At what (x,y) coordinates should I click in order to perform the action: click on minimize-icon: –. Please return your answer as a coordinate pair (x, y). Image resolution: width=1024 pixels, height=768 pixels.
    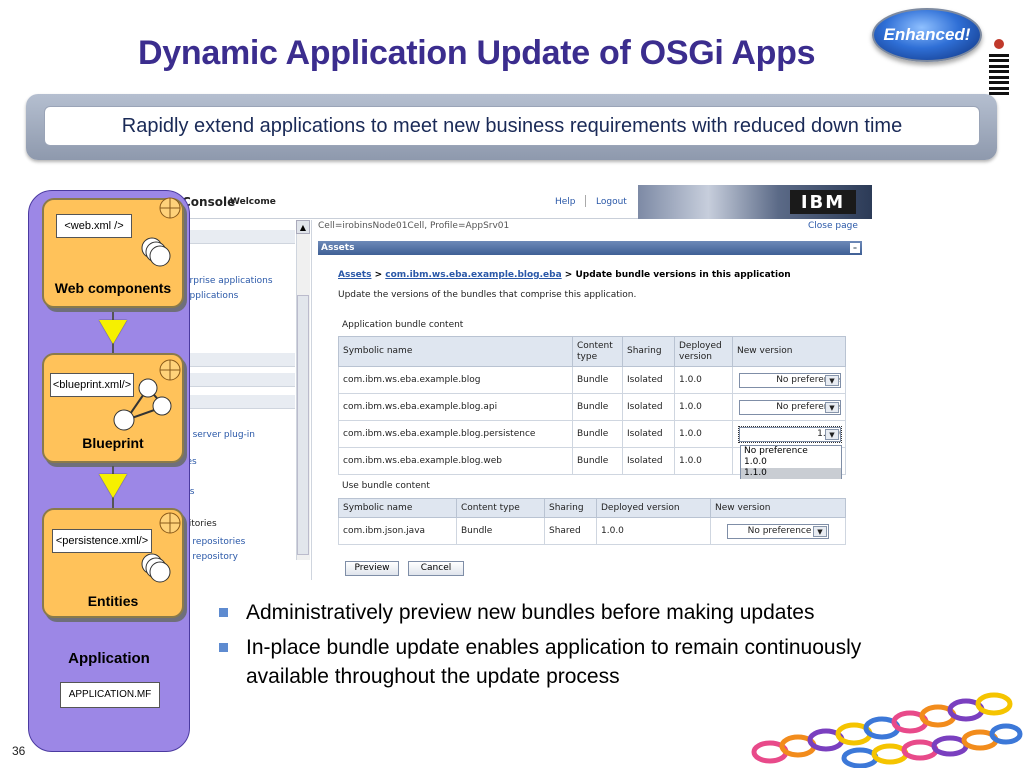
    Looking at the image, I should click on (855, 248).